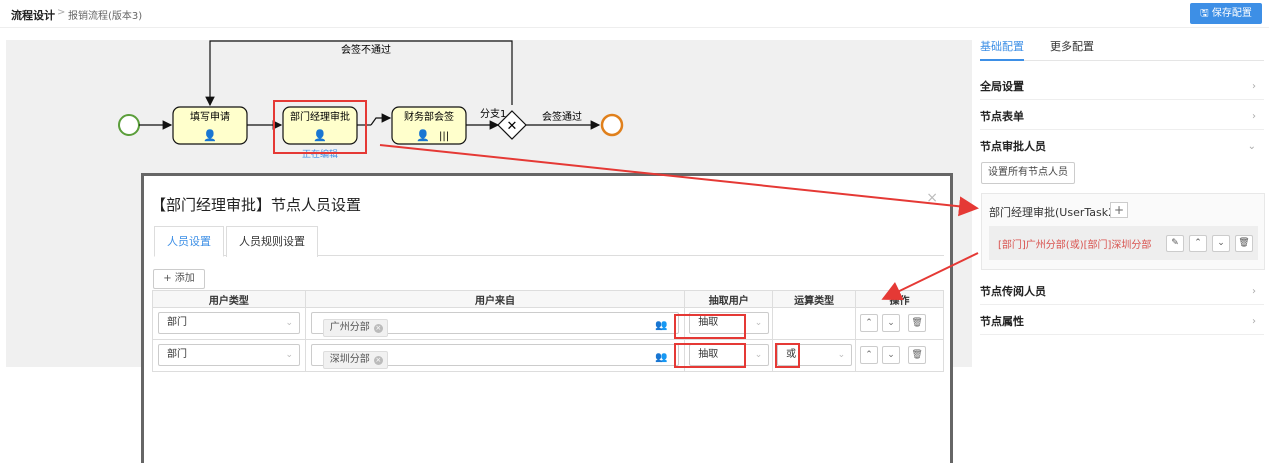  Describe the element at coordinates (493, 114) in the screenshot. I see `branch-label: 分支1` at that location.